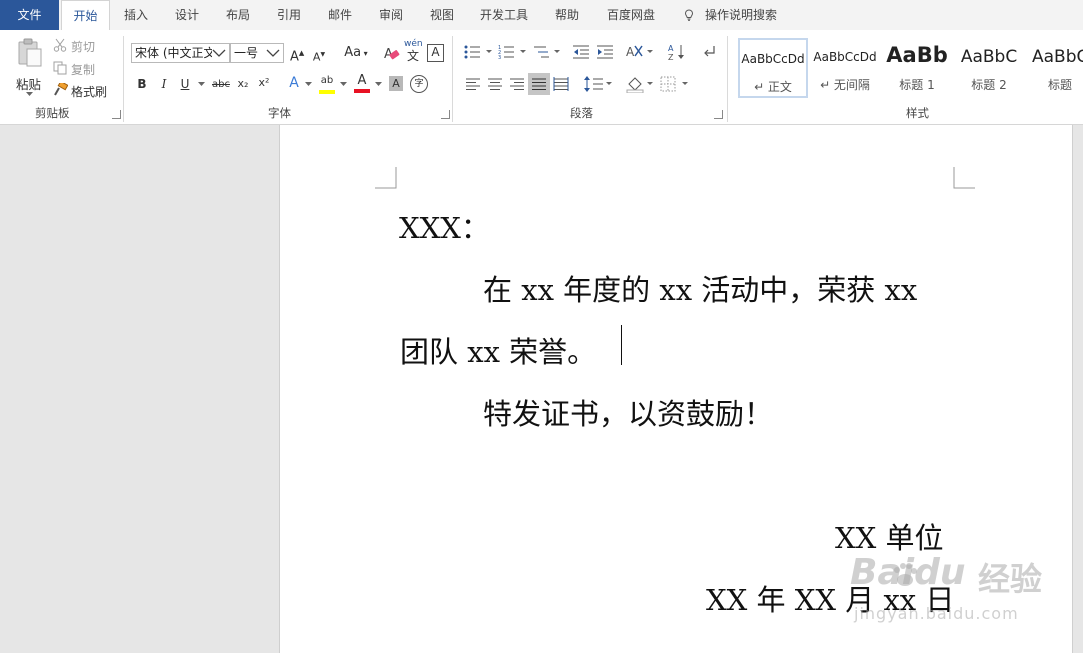  What do you see at coordinates (238, 15) in the screenshot?
I see `tab-layout: 布局` at bounding box center [238, 15].